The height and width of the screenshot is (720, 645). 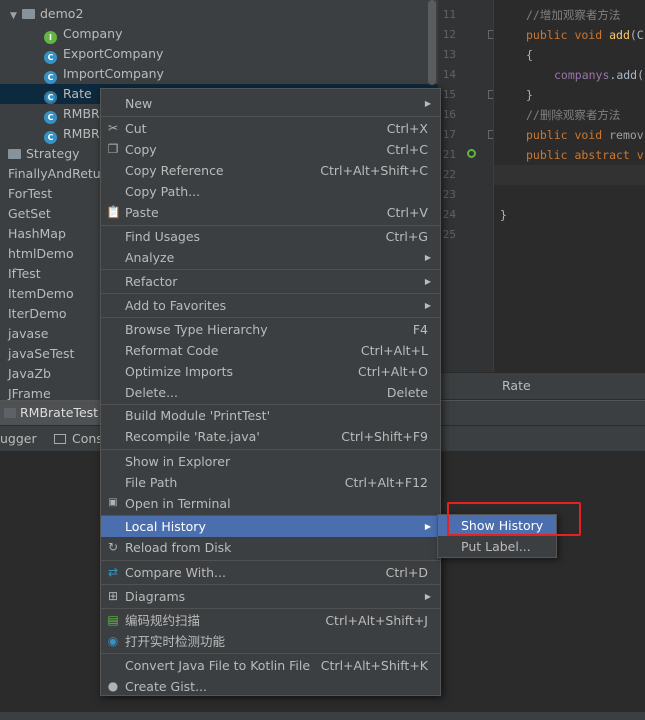 What do you see at coordinates (270, 371) in the screenshot?
I see `menu-item-optimize-imports: Optimize Imports Ctrl+Alt+O` at bounding box center [270, 371].